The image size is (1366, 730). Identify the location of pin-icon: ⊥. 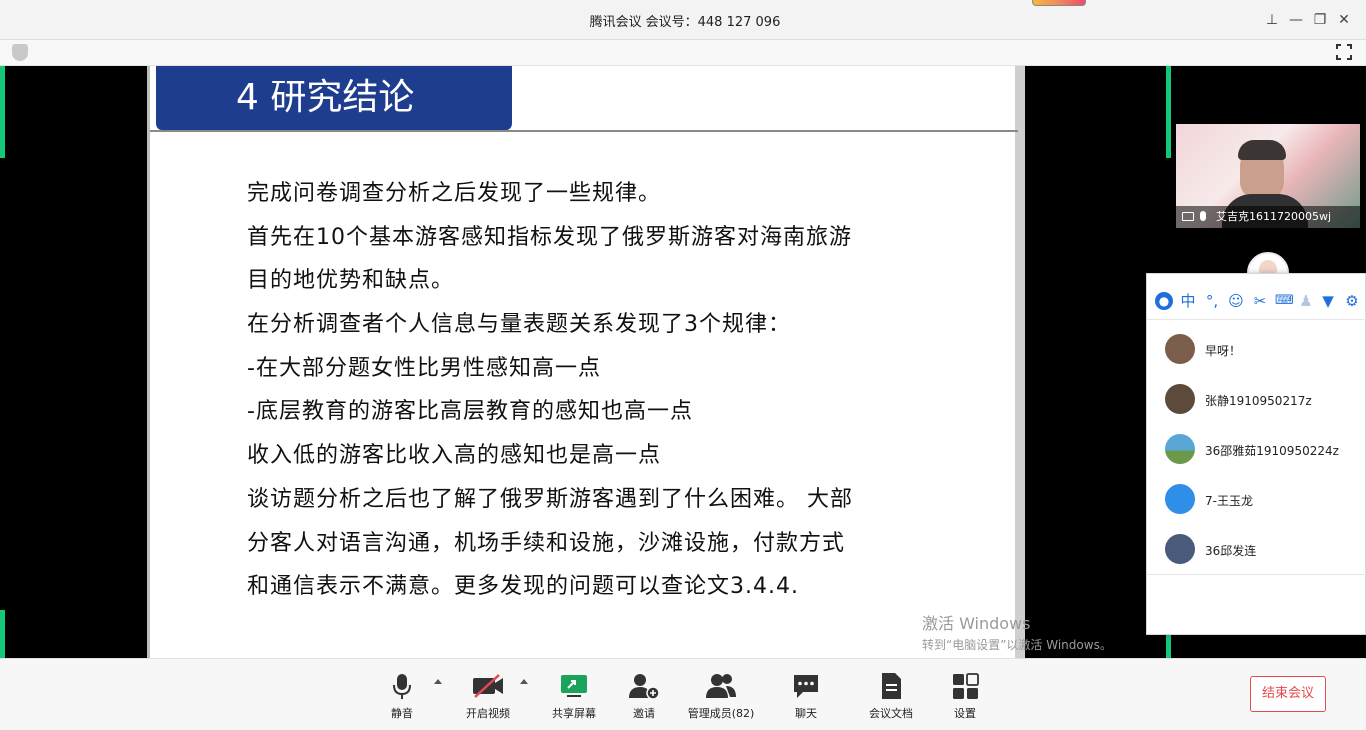
(1272, 20).